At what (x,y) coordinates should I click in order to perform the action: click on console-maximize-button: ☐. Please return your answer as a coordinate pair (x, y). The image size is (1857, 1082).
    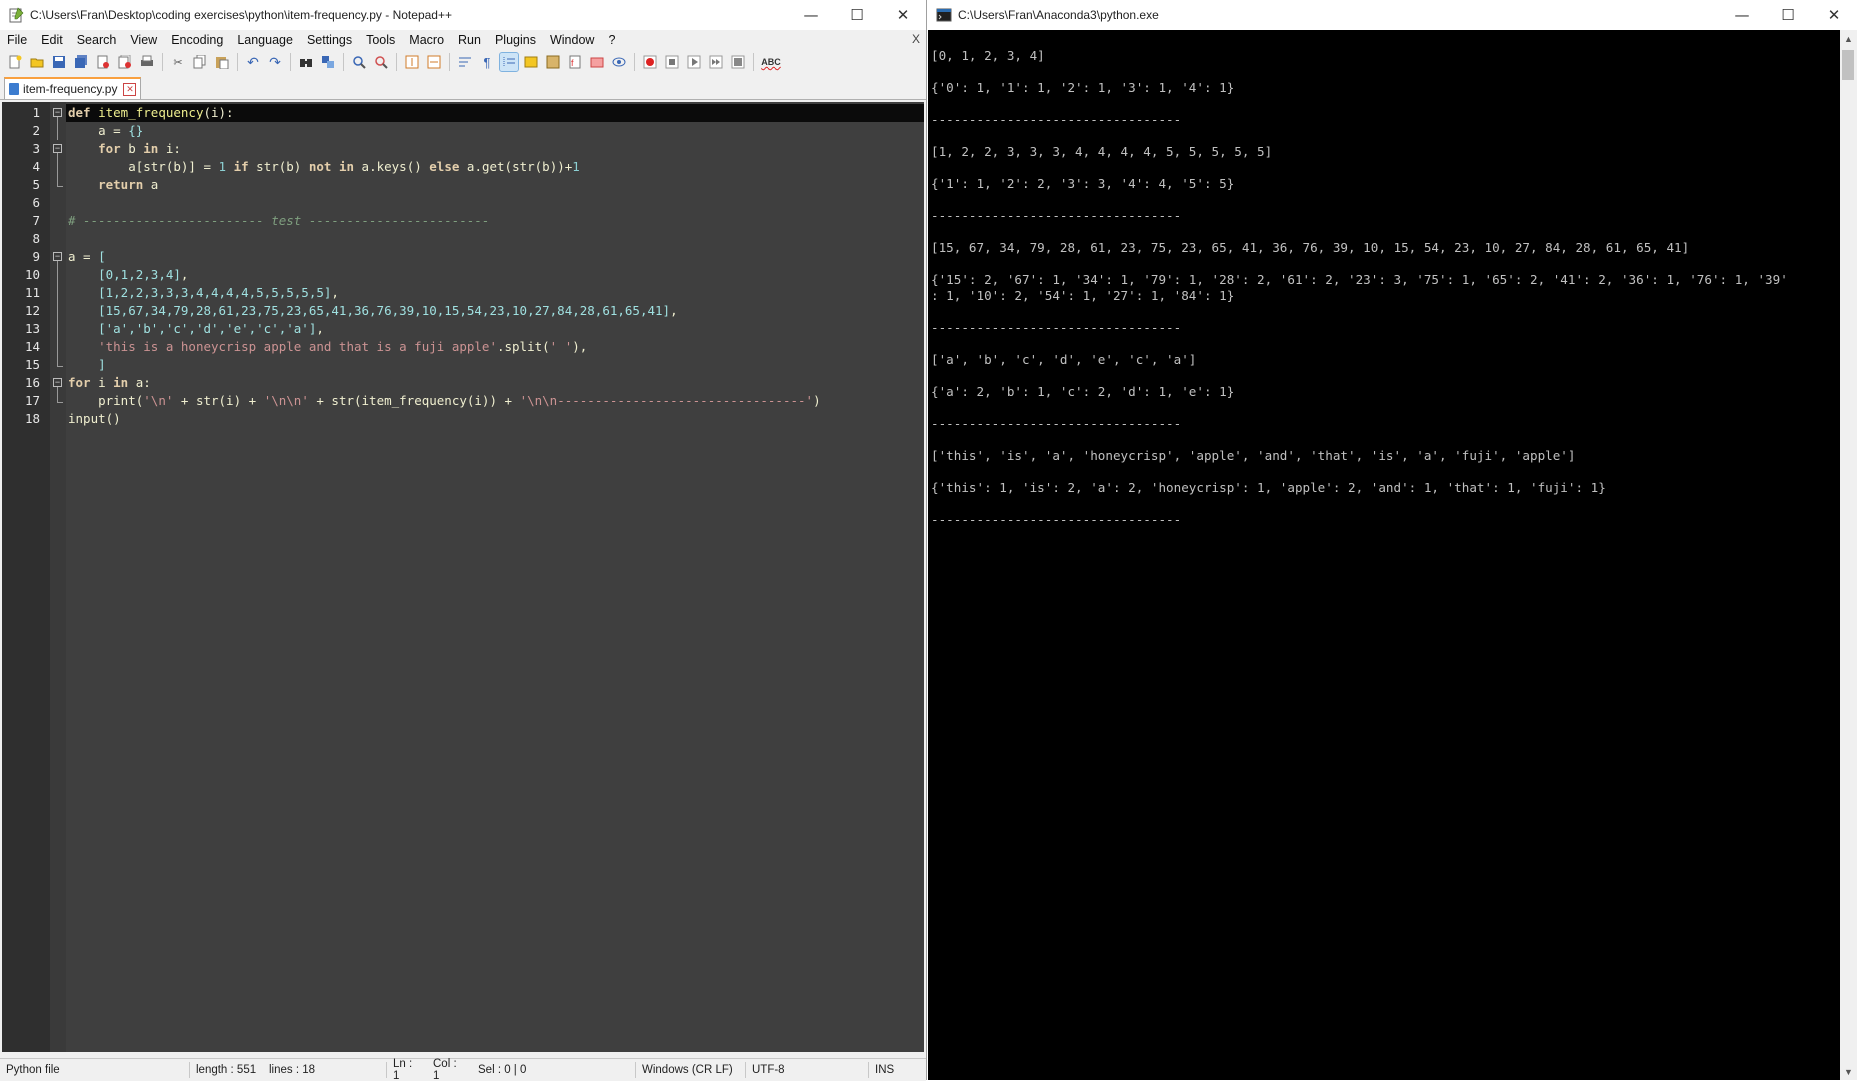
    Looking at the image, I should click on (1788, 15).